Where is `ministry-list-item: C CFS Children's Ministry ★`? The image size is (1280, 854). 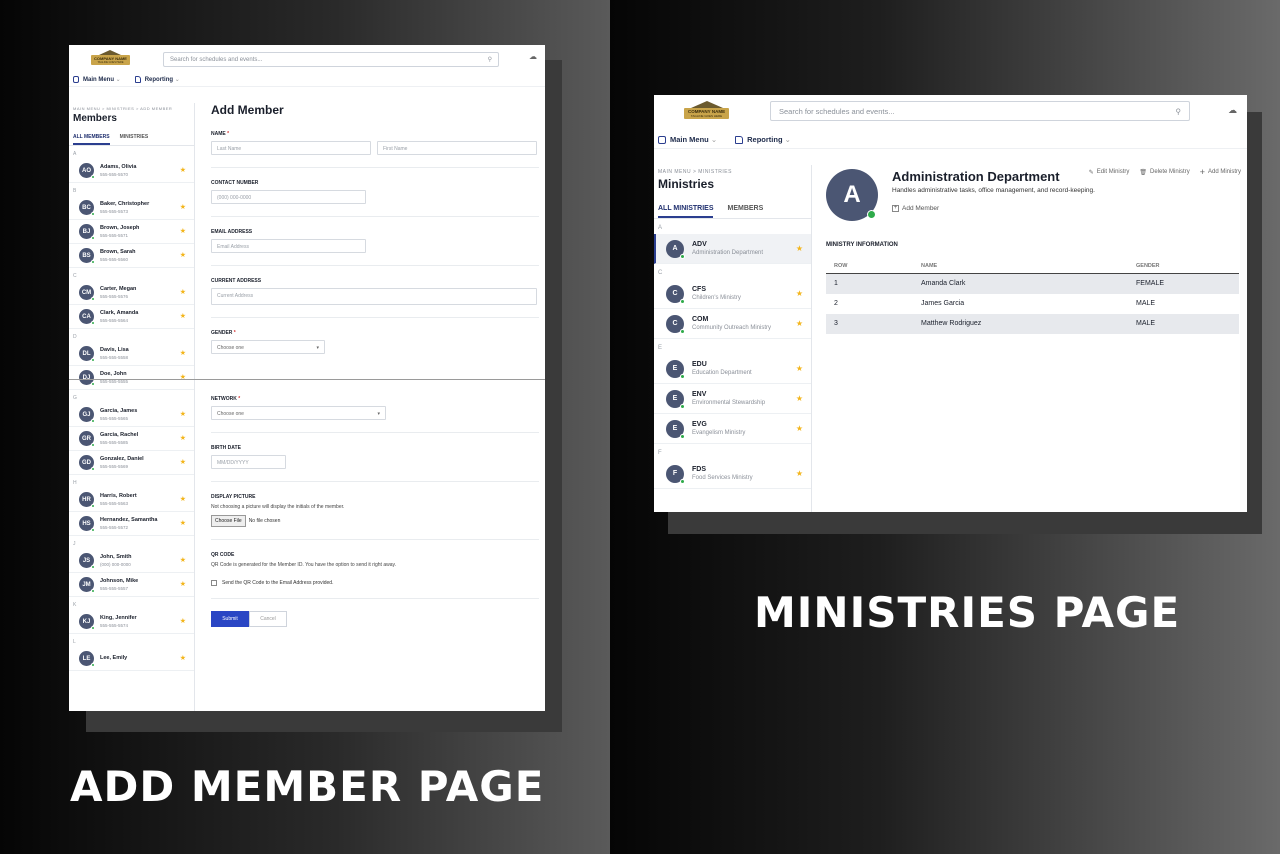 ministry-list-item: C CFS Children's Ministry ★ is located at coordinates (732, 294).